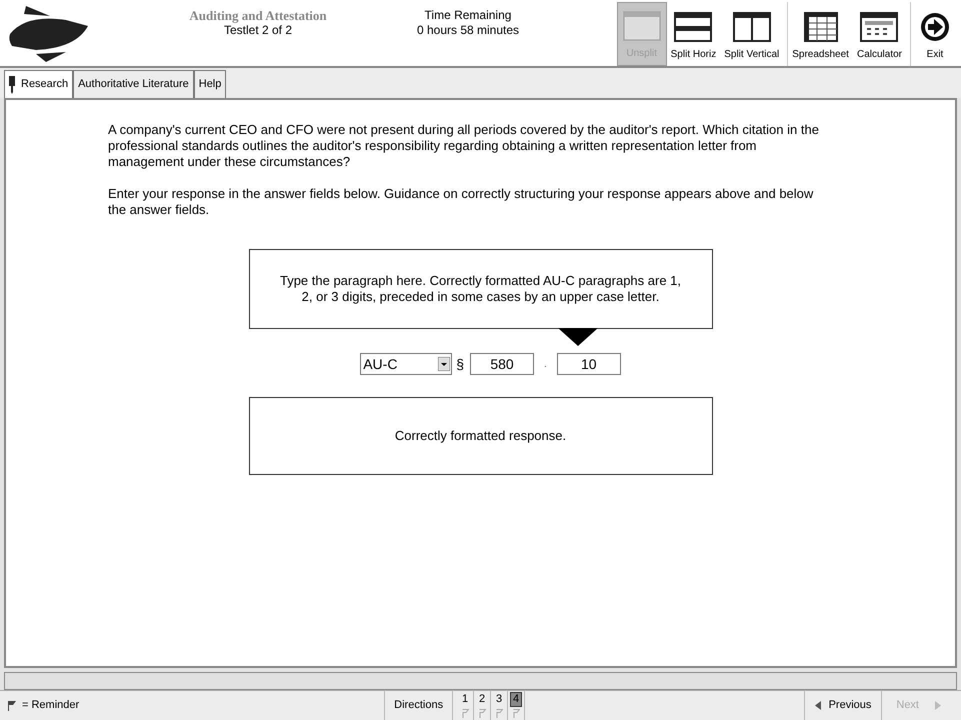 This screenshot has width=961, height=720. Describe the element at coordinates (693, 27) in the screenshot. I see `split-horiz-icon` at that location.